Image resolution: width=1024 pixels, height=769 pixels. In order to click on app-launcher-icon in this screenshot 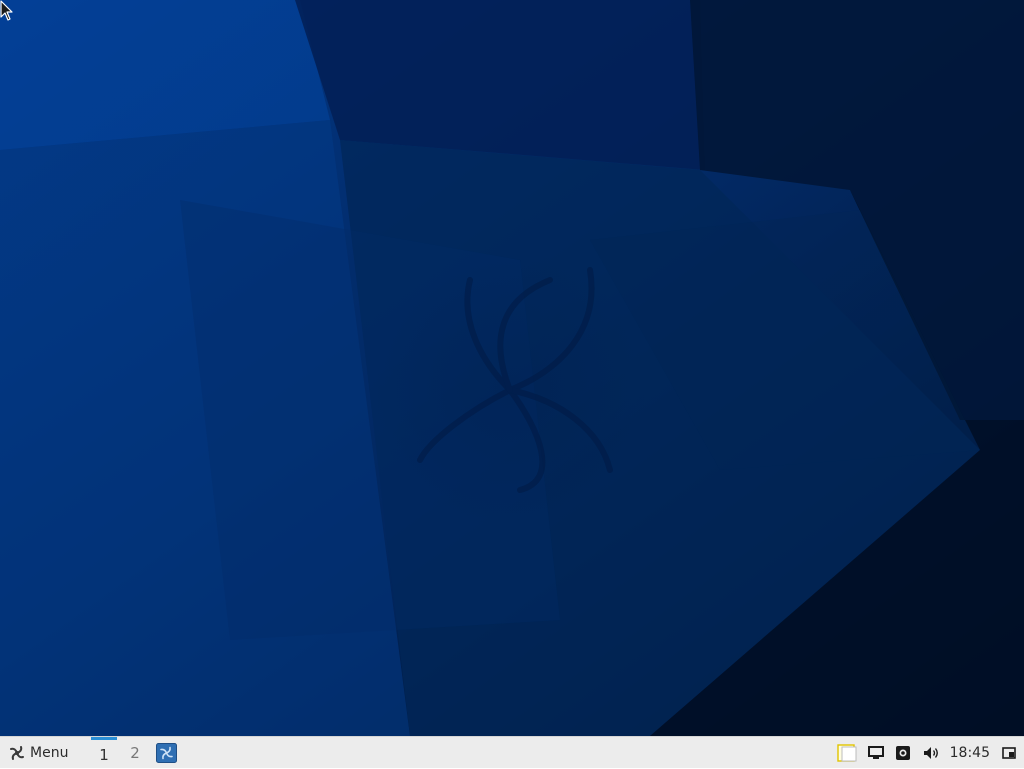, I will do `click(166, 753)`.